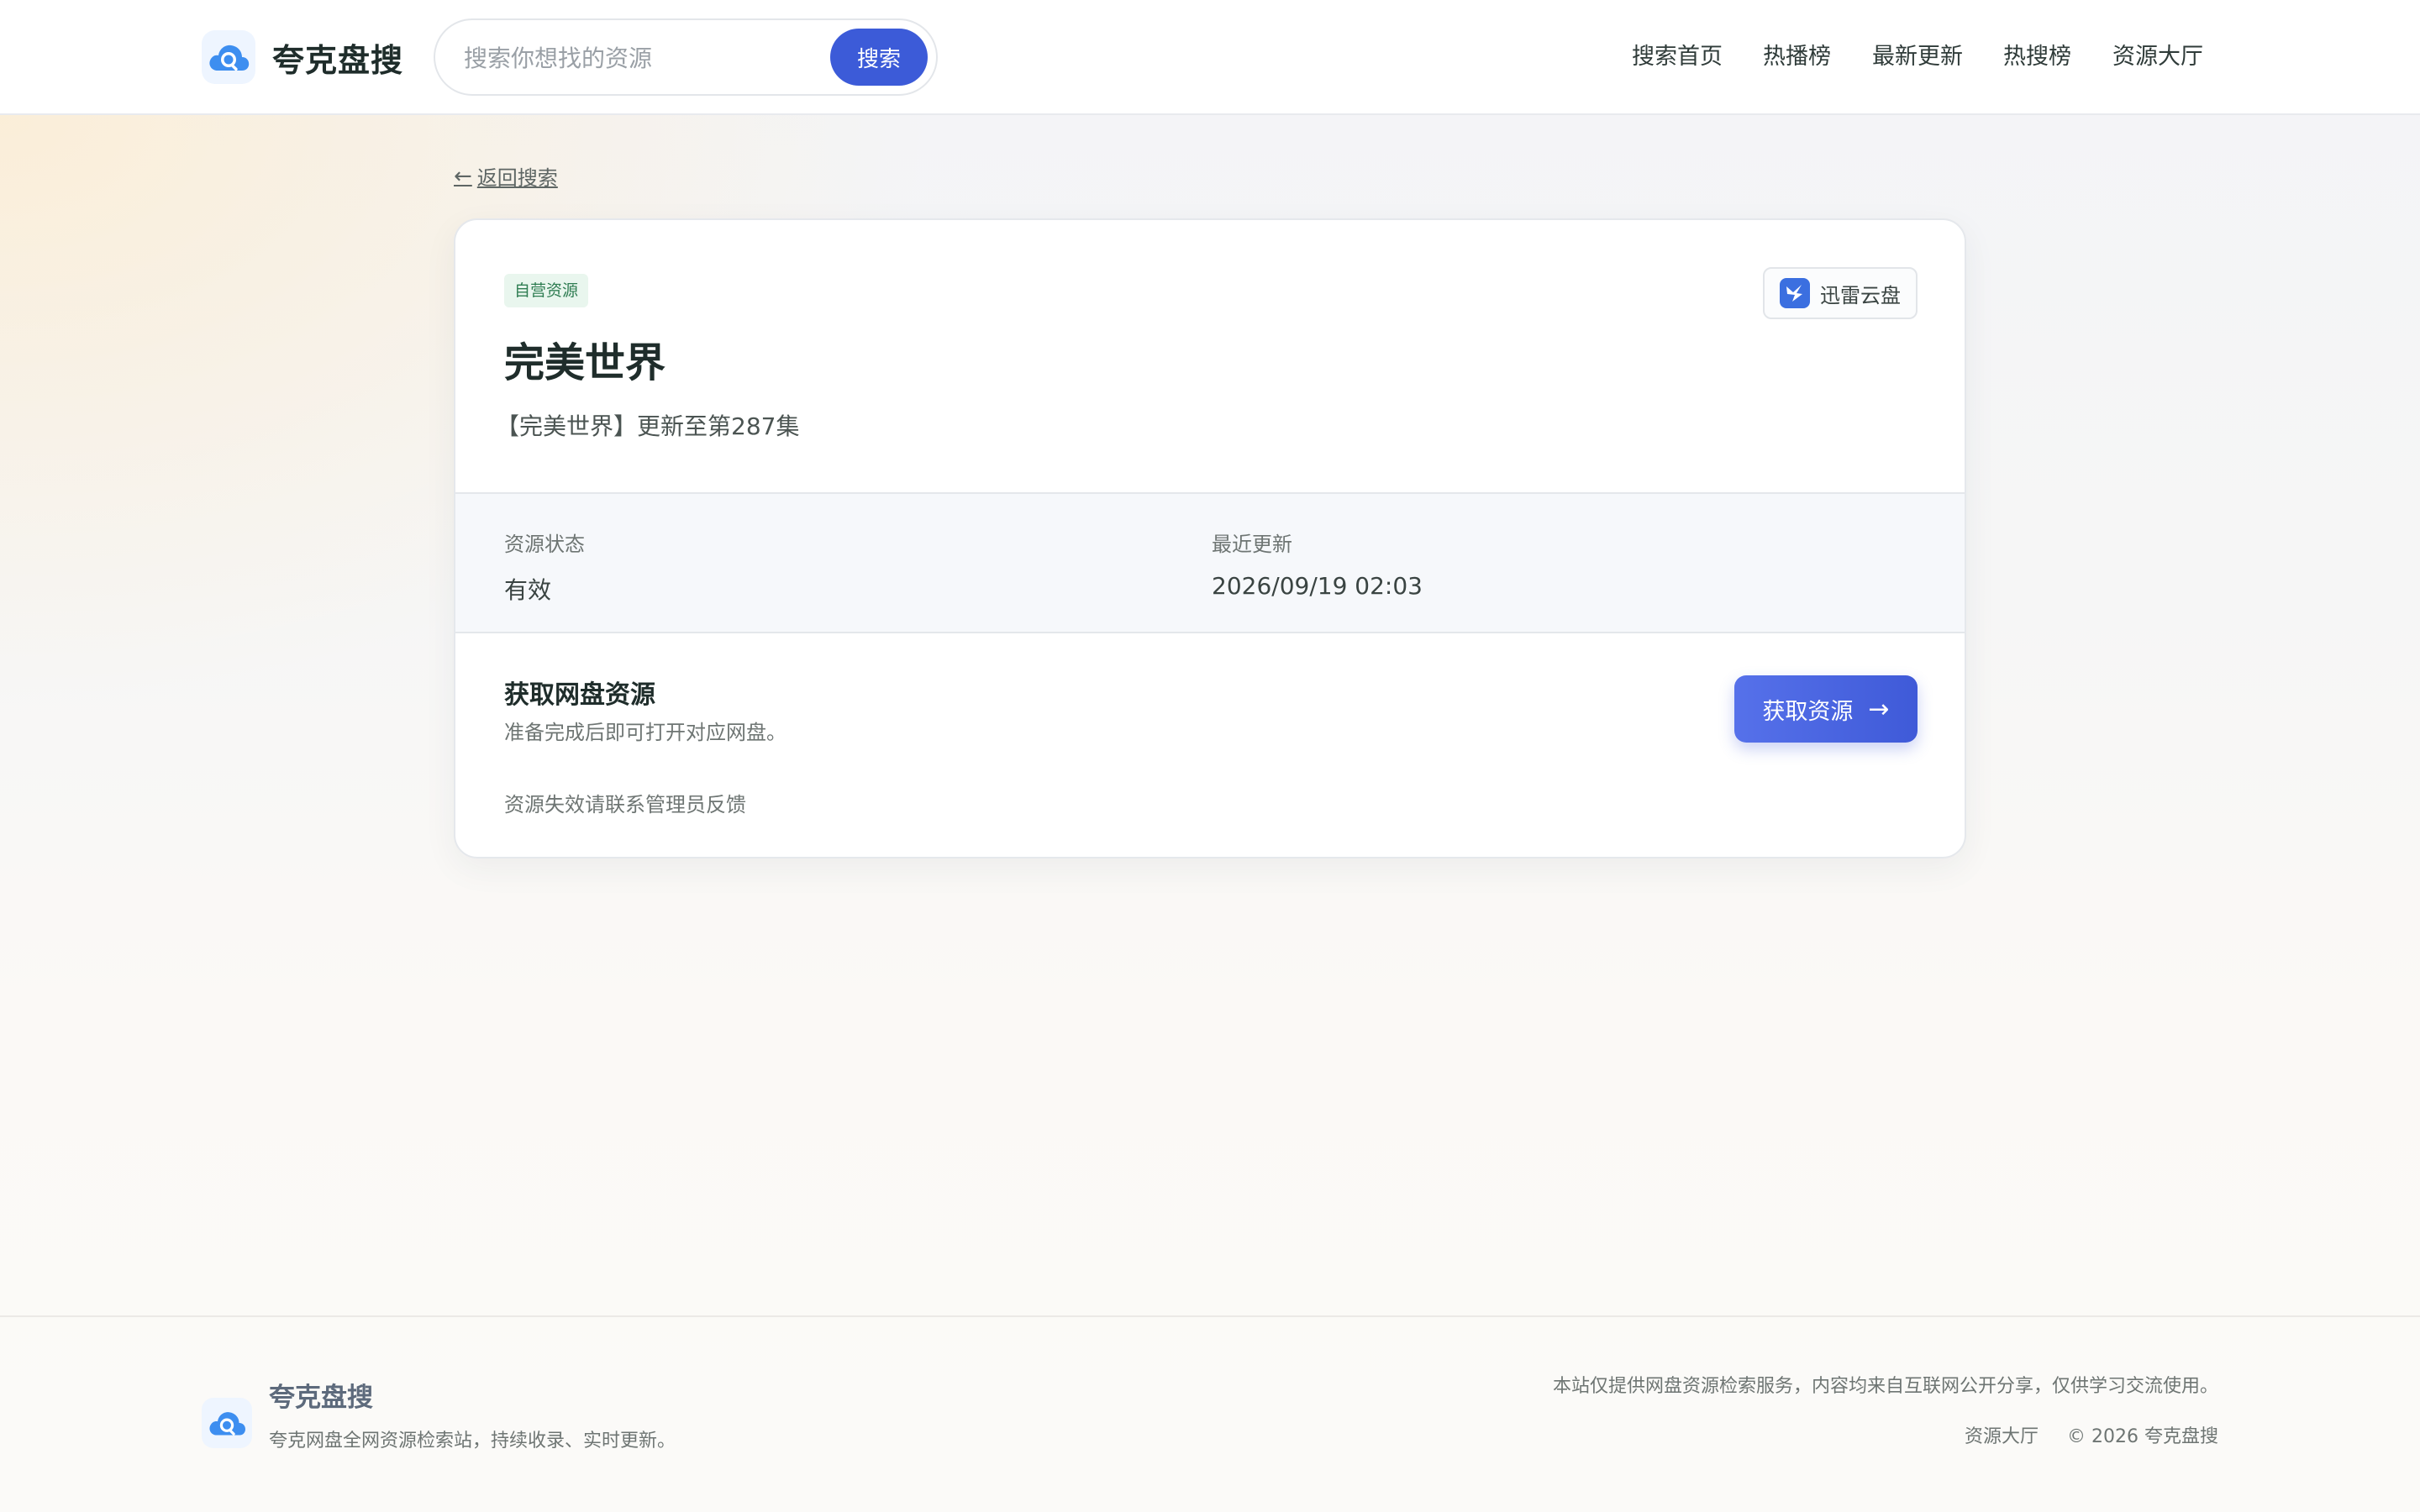  I want to click on provider-badge: 迅雷云盘, so click(1841, 293).